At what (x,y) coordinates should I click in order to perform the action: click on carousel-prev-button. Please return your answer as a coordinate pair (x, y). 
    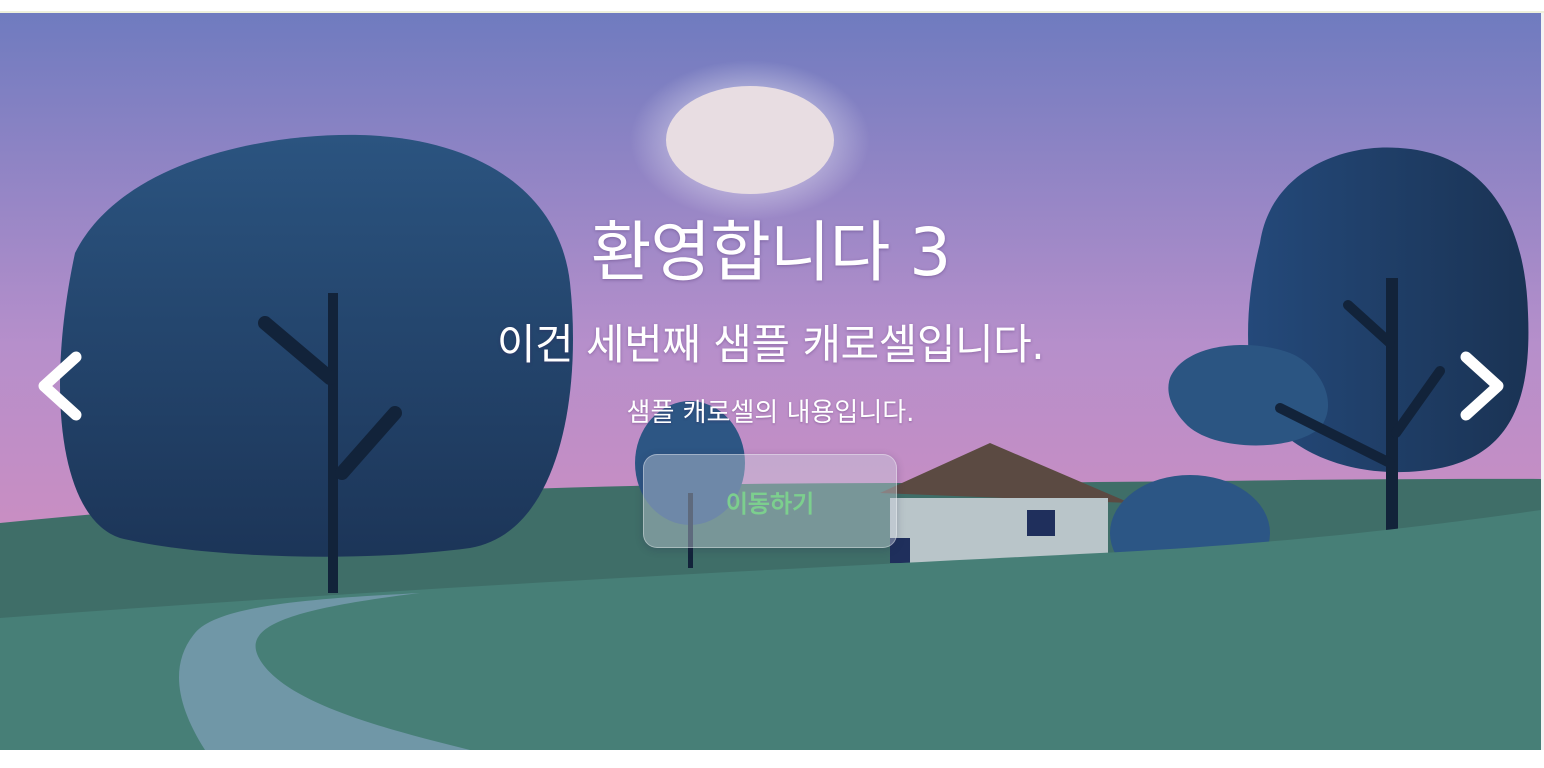
    Looking at the image, I should click on (60, 386).